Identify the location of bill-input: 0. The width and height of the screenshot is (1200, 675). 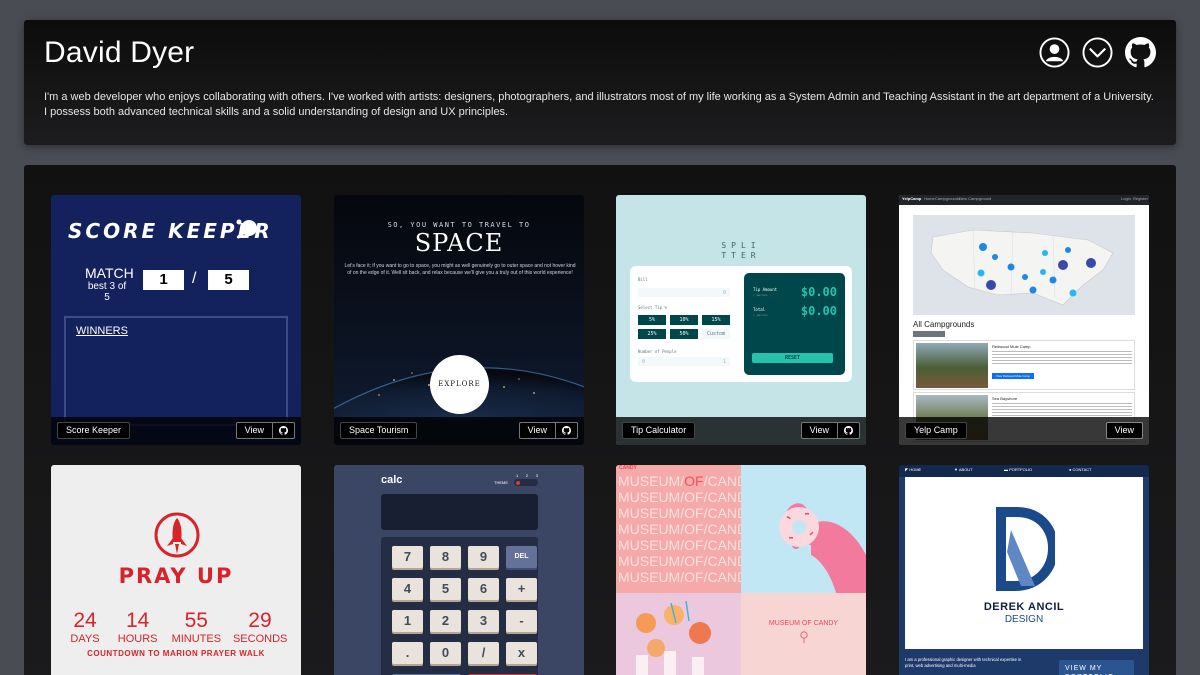
(684, 292).